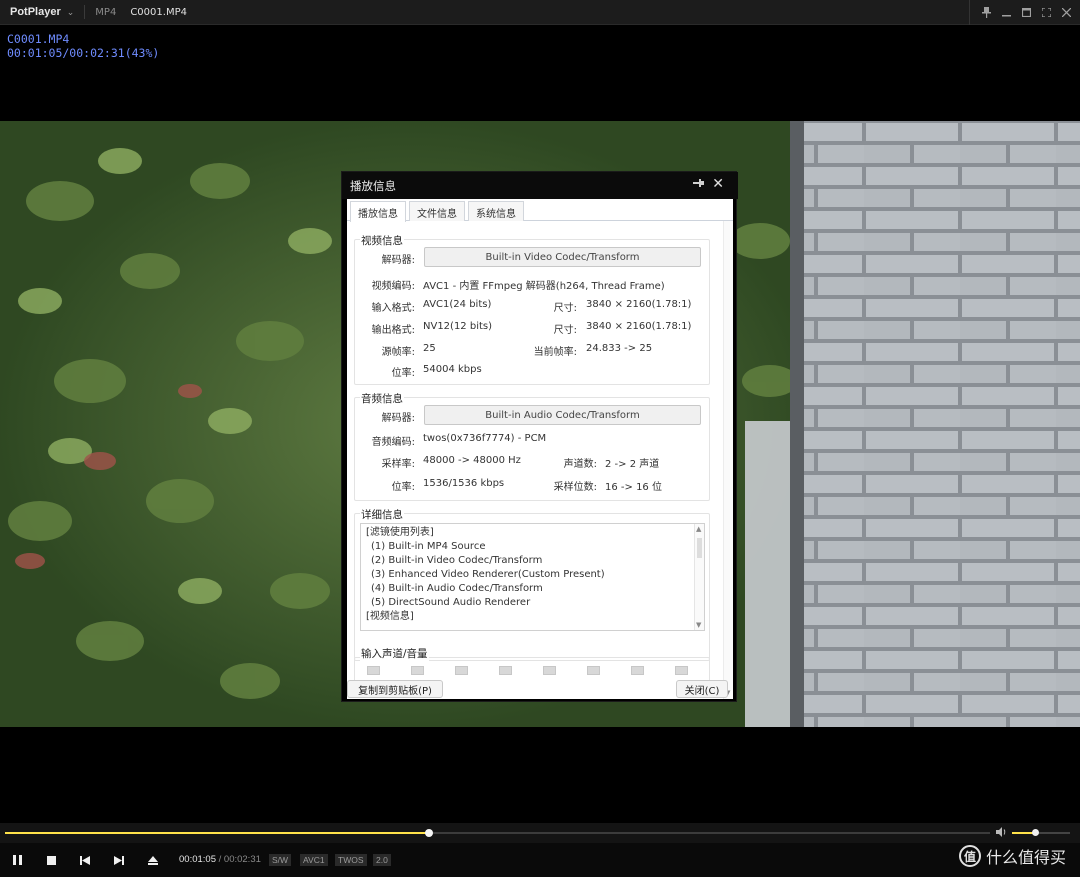 This screenshot has height=877, width=1080. I want to click on divider, so click(969, 12).